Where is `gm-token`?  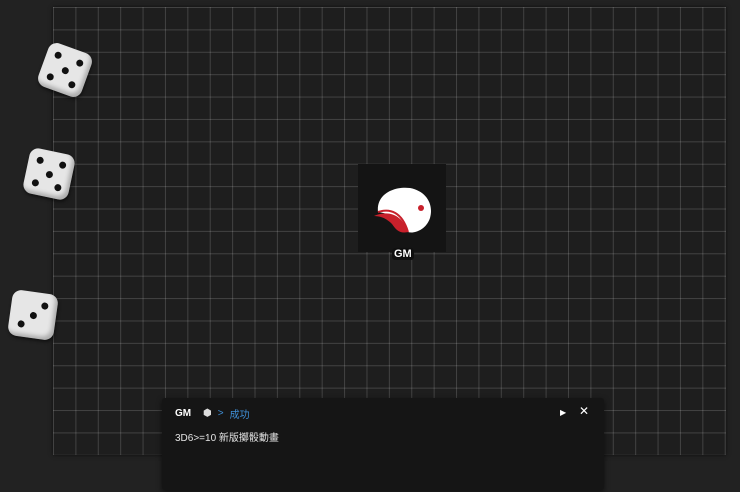
gm-token is located at coordinates (402, 208).